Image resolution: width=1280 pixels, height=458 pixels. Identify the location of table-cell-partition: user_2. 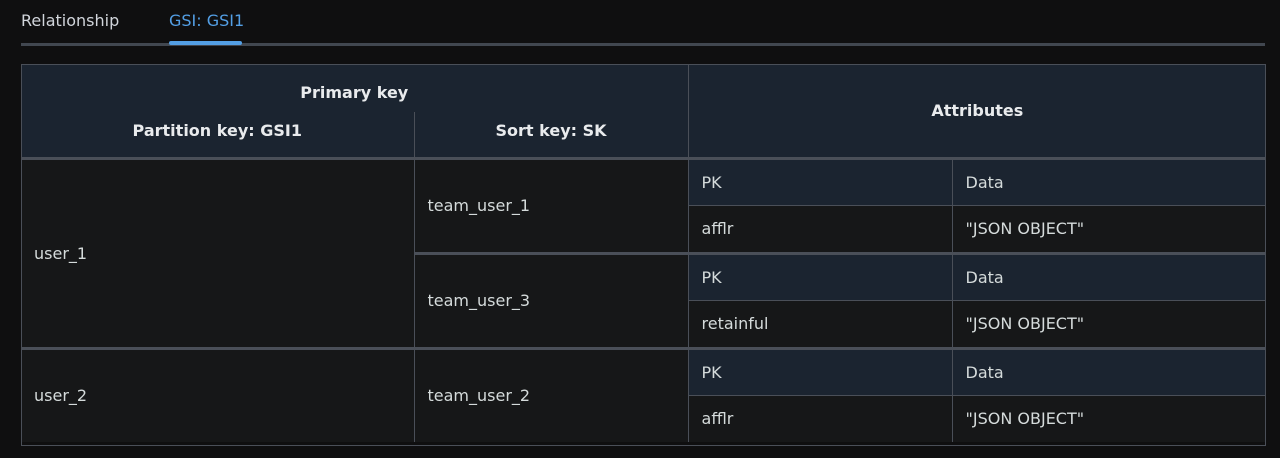
(217, 395).